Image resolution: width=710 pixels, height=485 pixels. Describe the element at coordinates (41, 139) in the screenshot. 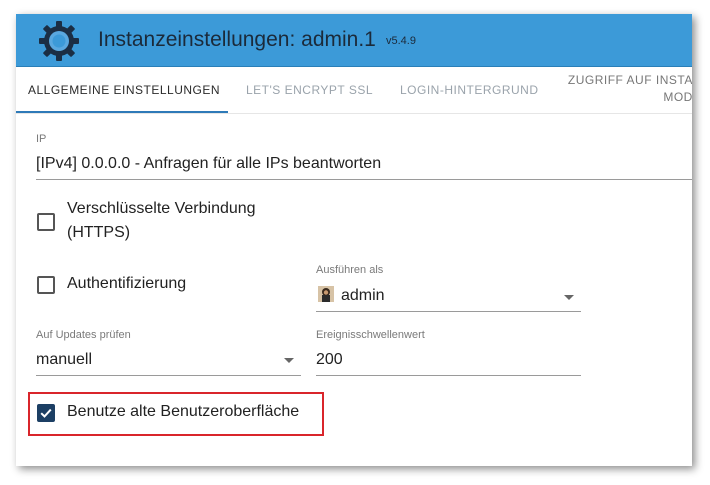

I see `ip-field-label: IP` at that location.